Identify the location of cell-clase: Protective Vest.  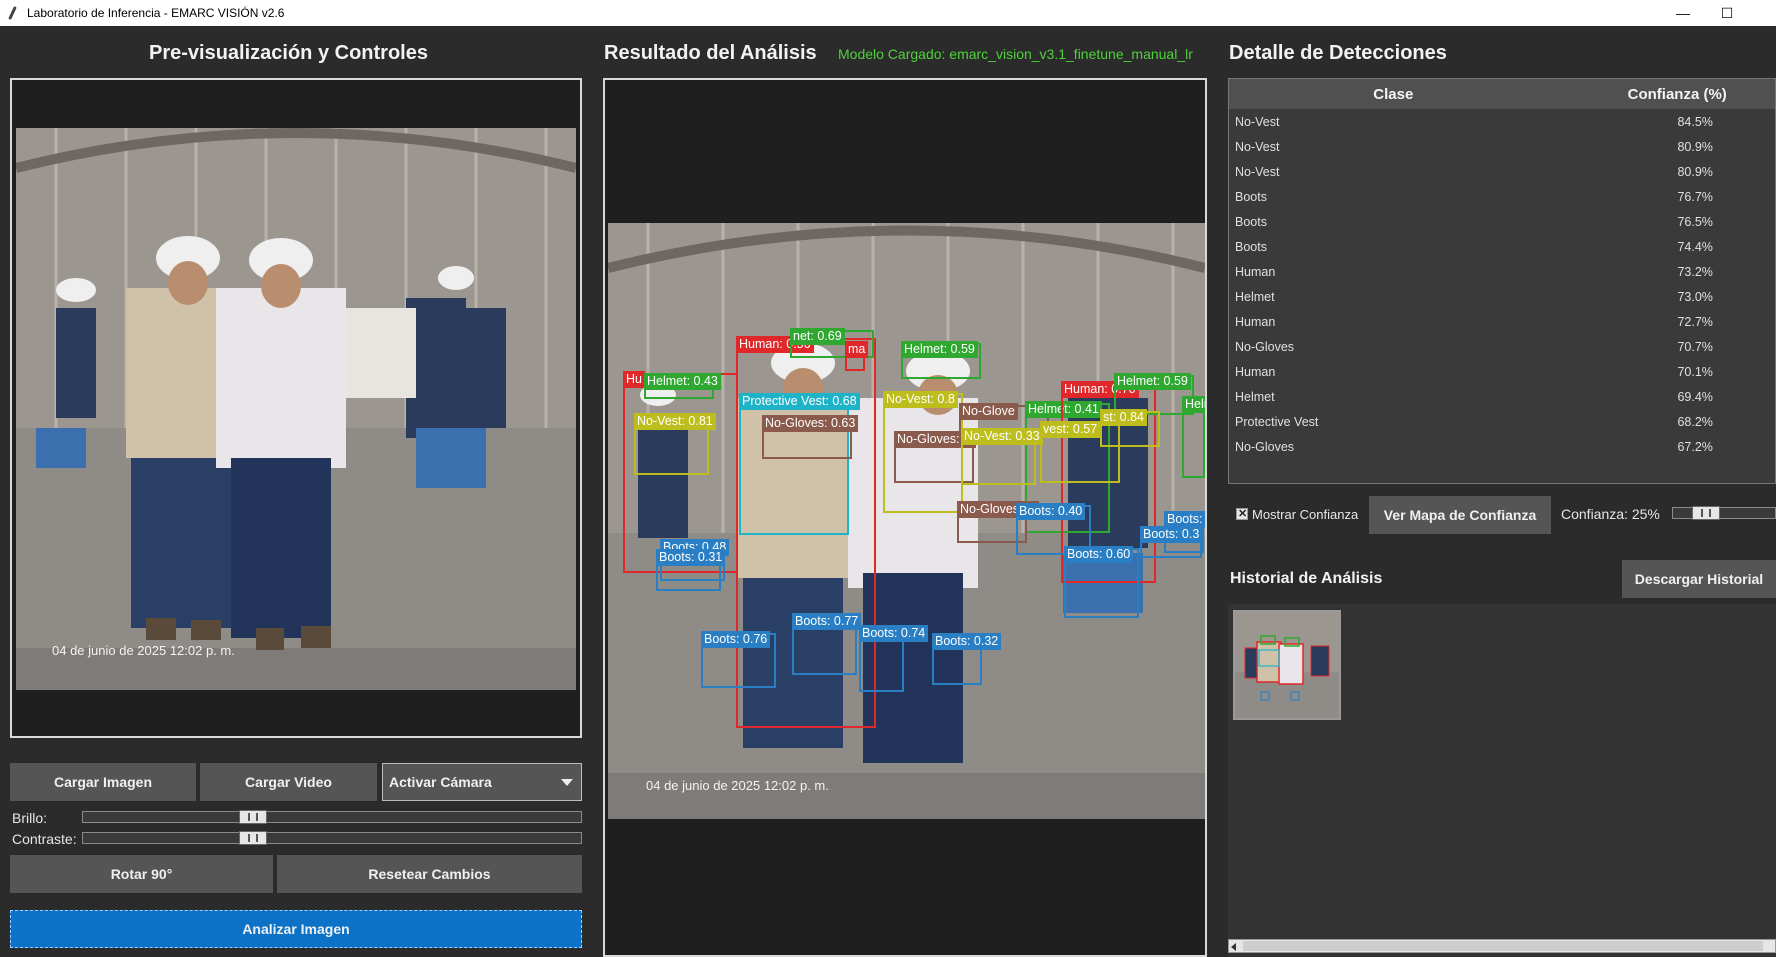
(1277, 421).